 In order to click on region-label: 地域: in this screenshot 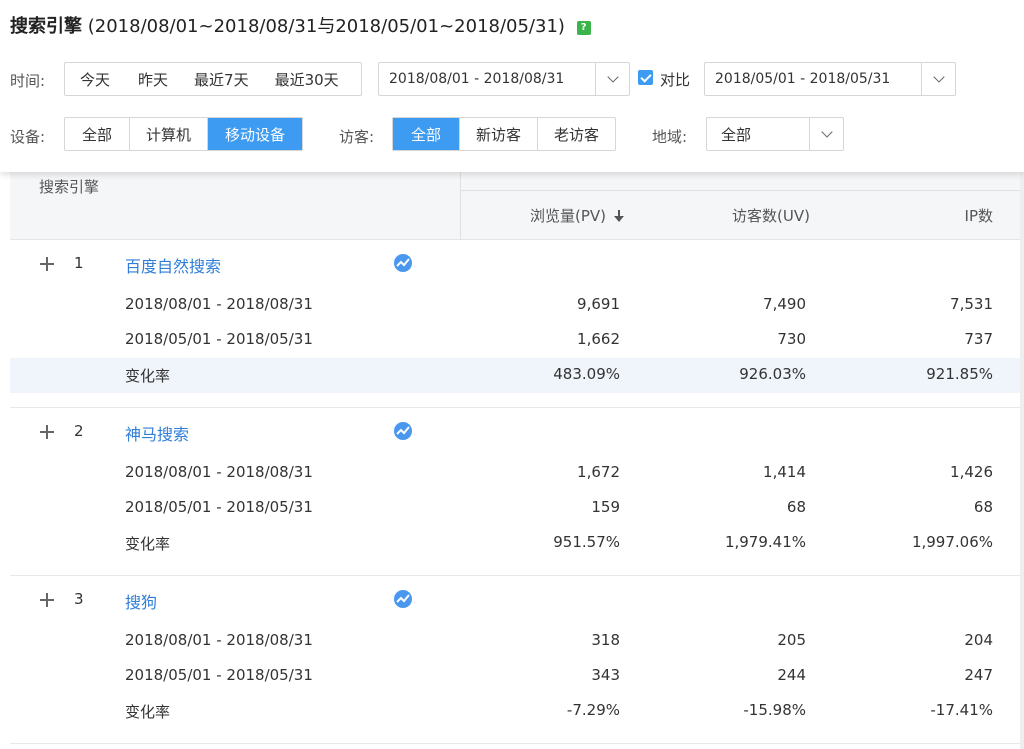, I will do `click(670, 137)`.